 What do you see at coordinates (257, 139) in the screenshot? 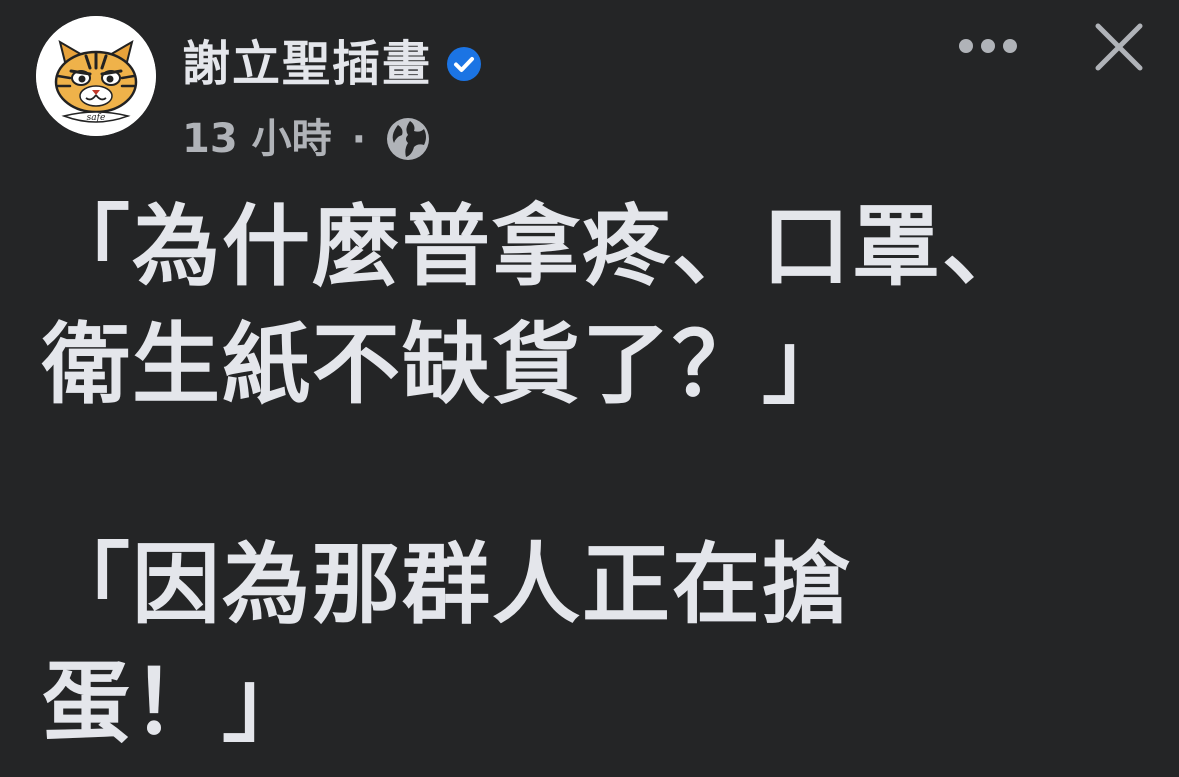
I see `post-timestamp: 13 小時` at bounding box center [257, 139].